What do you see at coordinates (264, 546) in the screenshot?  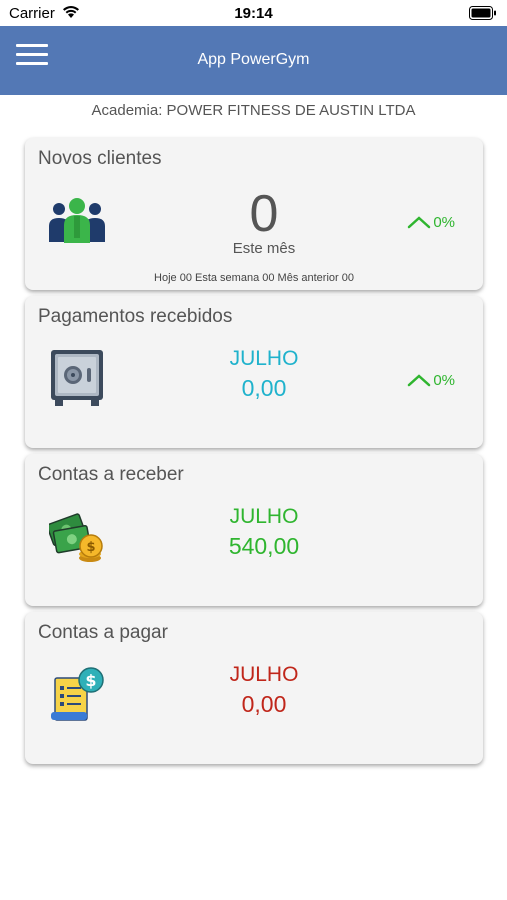 I see `amount-value: 540,00` at bounding box center [264, 546].